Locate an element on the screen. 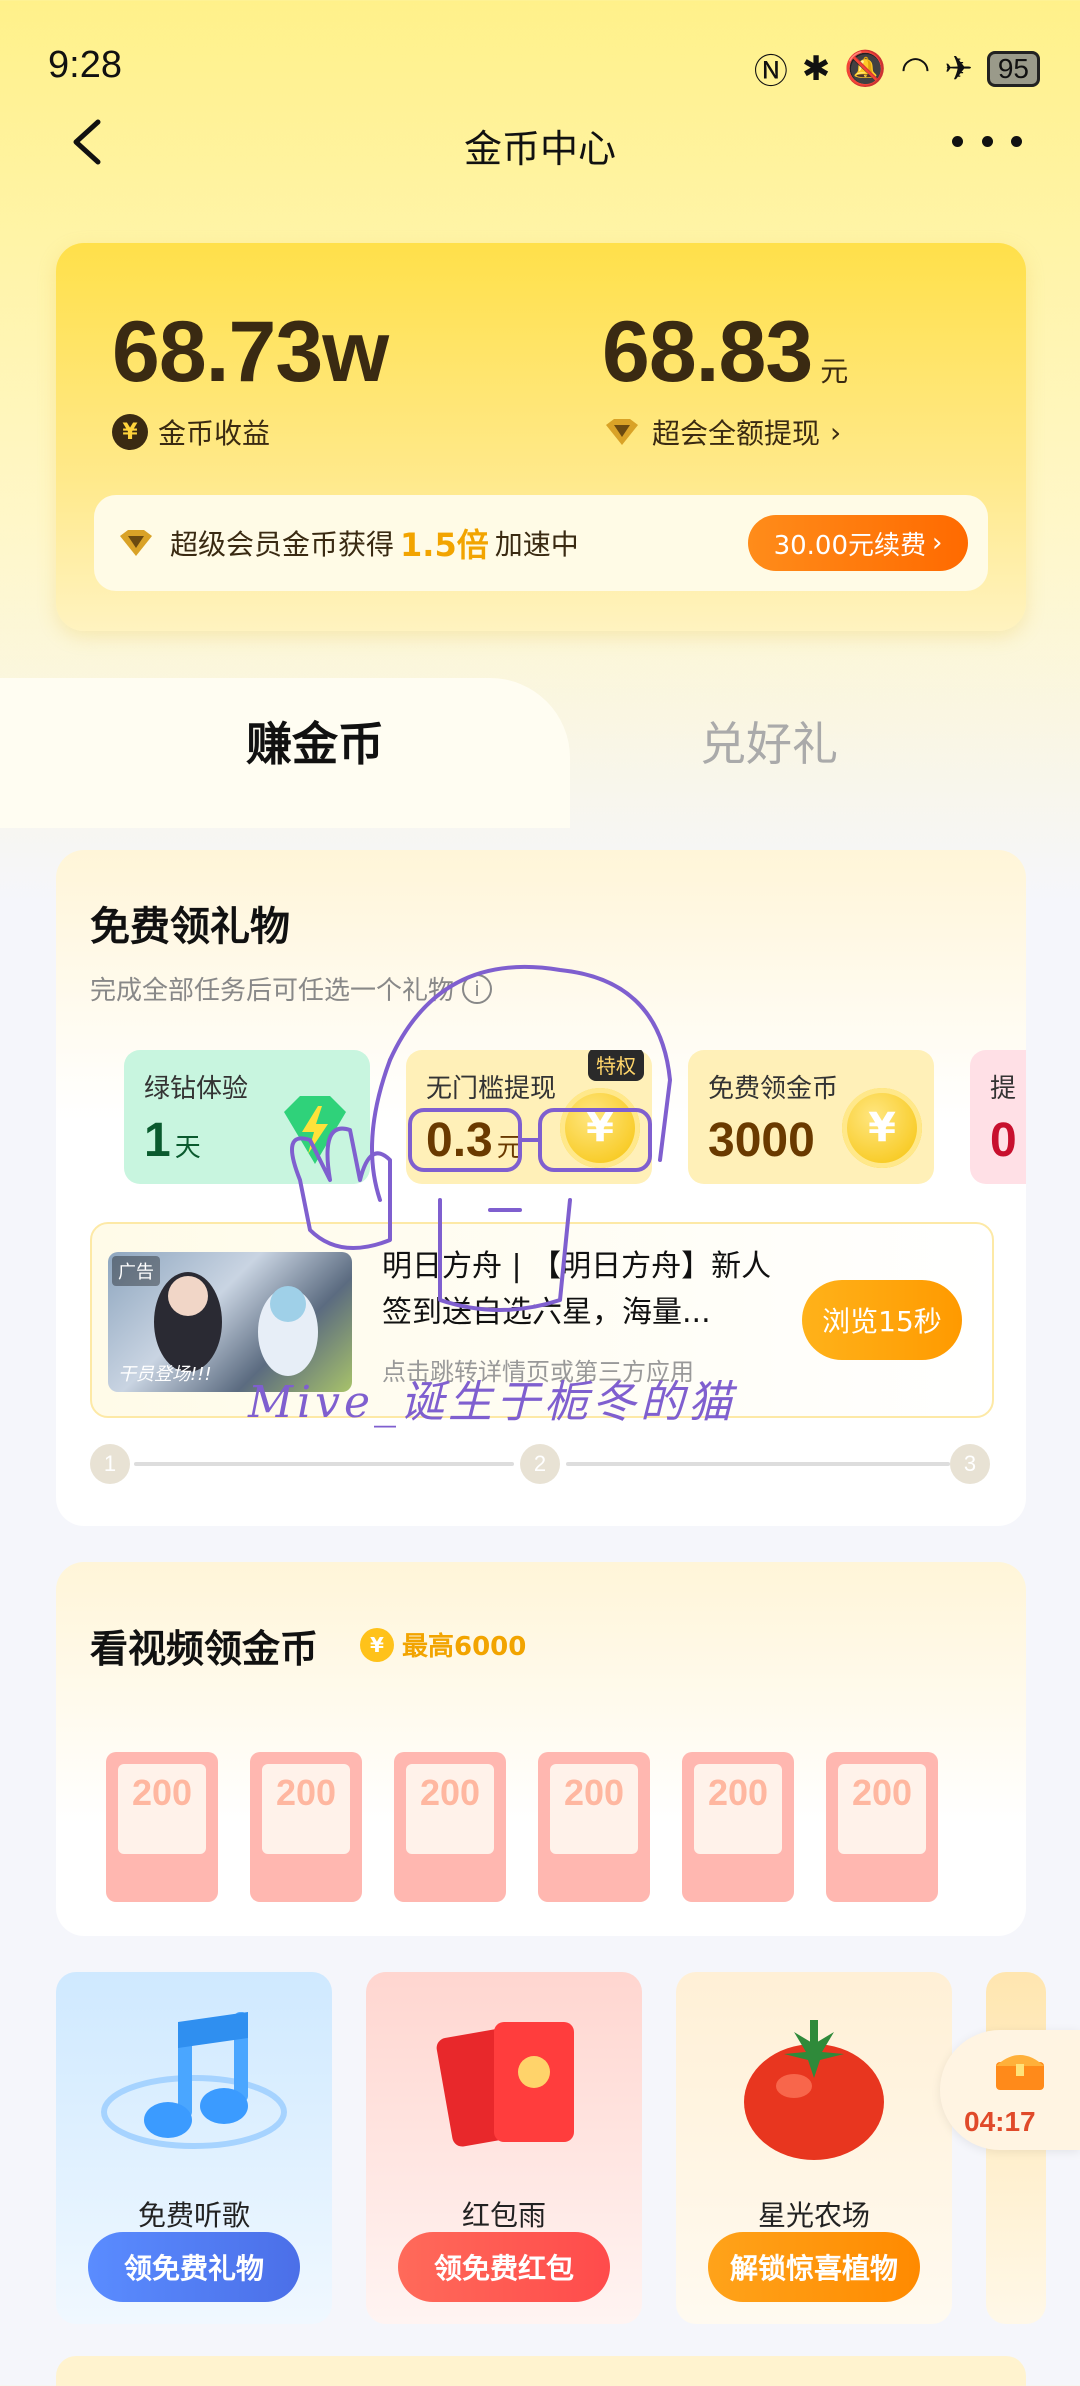  gift-tile-value: 3000 is located at coordinates (761, 1140).